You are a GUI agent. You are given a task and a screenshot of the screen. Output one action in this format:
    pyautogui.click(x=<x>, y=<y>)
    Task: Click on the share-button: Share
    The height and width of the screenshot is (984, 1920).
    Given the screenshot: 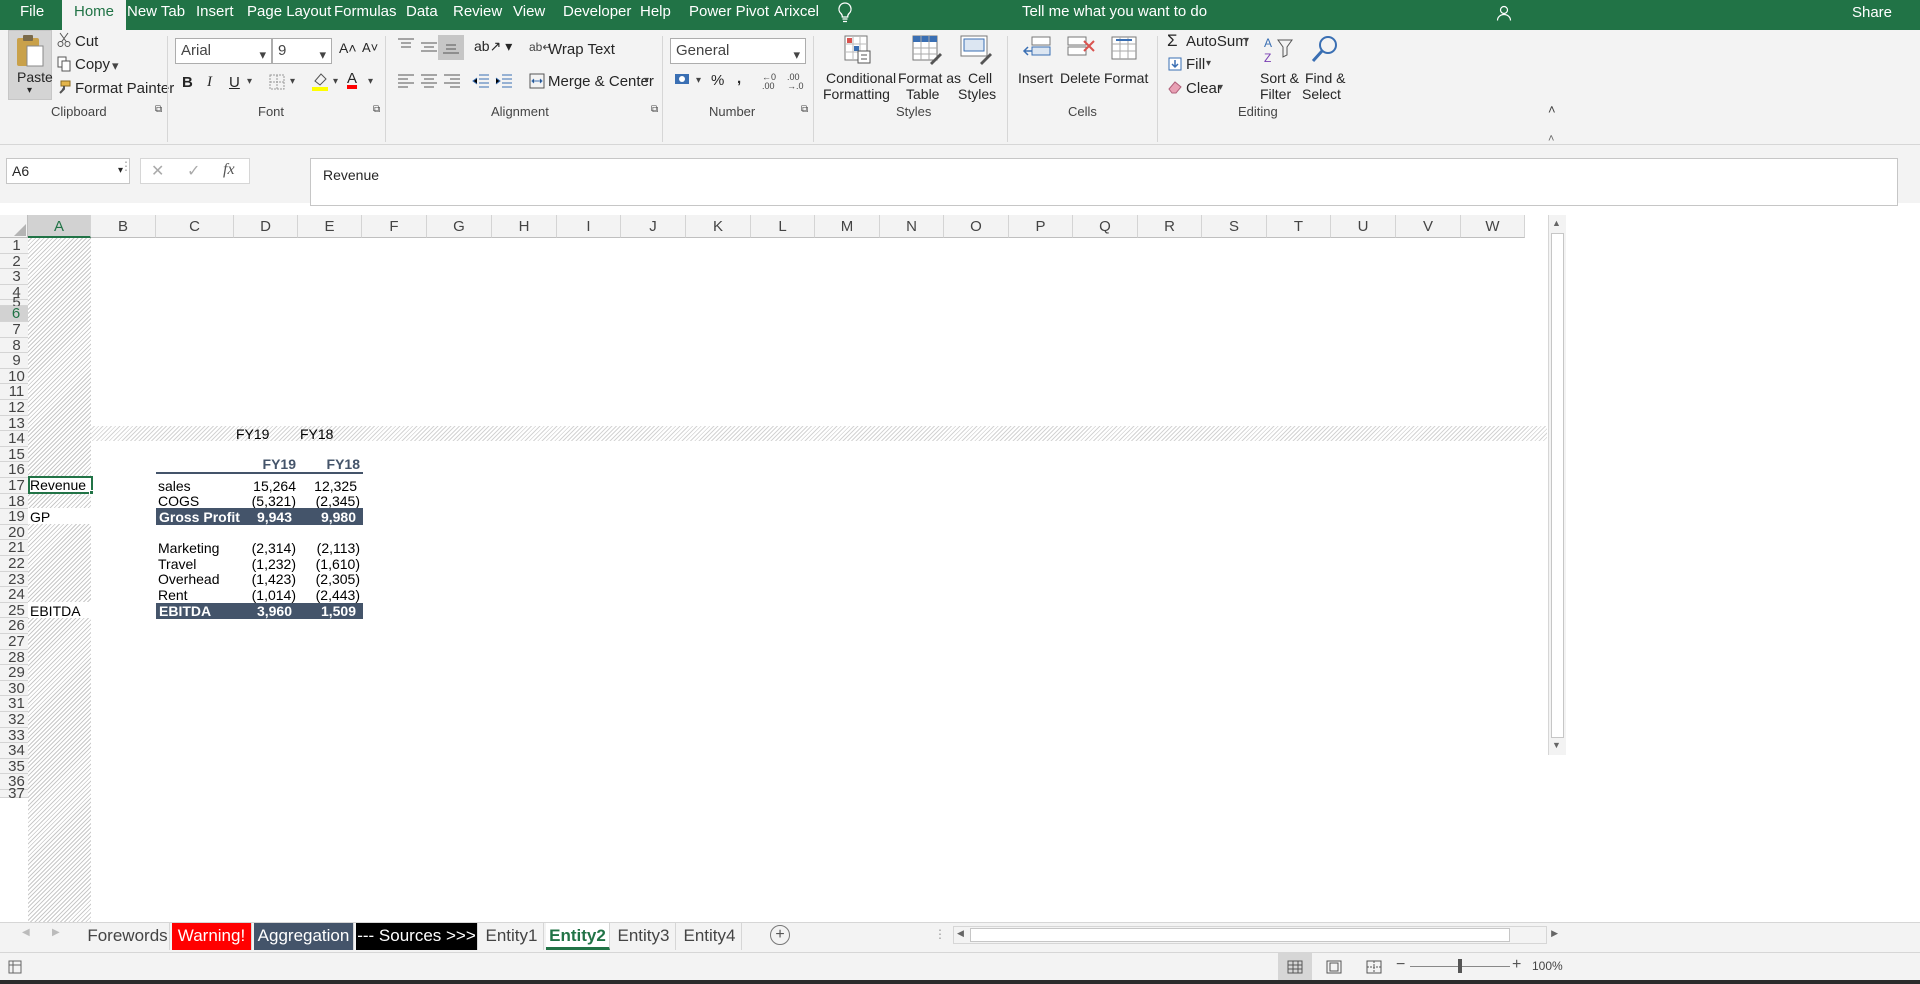 What is the action you would take?
    pyautogui.click(x=1872, y=15)
    